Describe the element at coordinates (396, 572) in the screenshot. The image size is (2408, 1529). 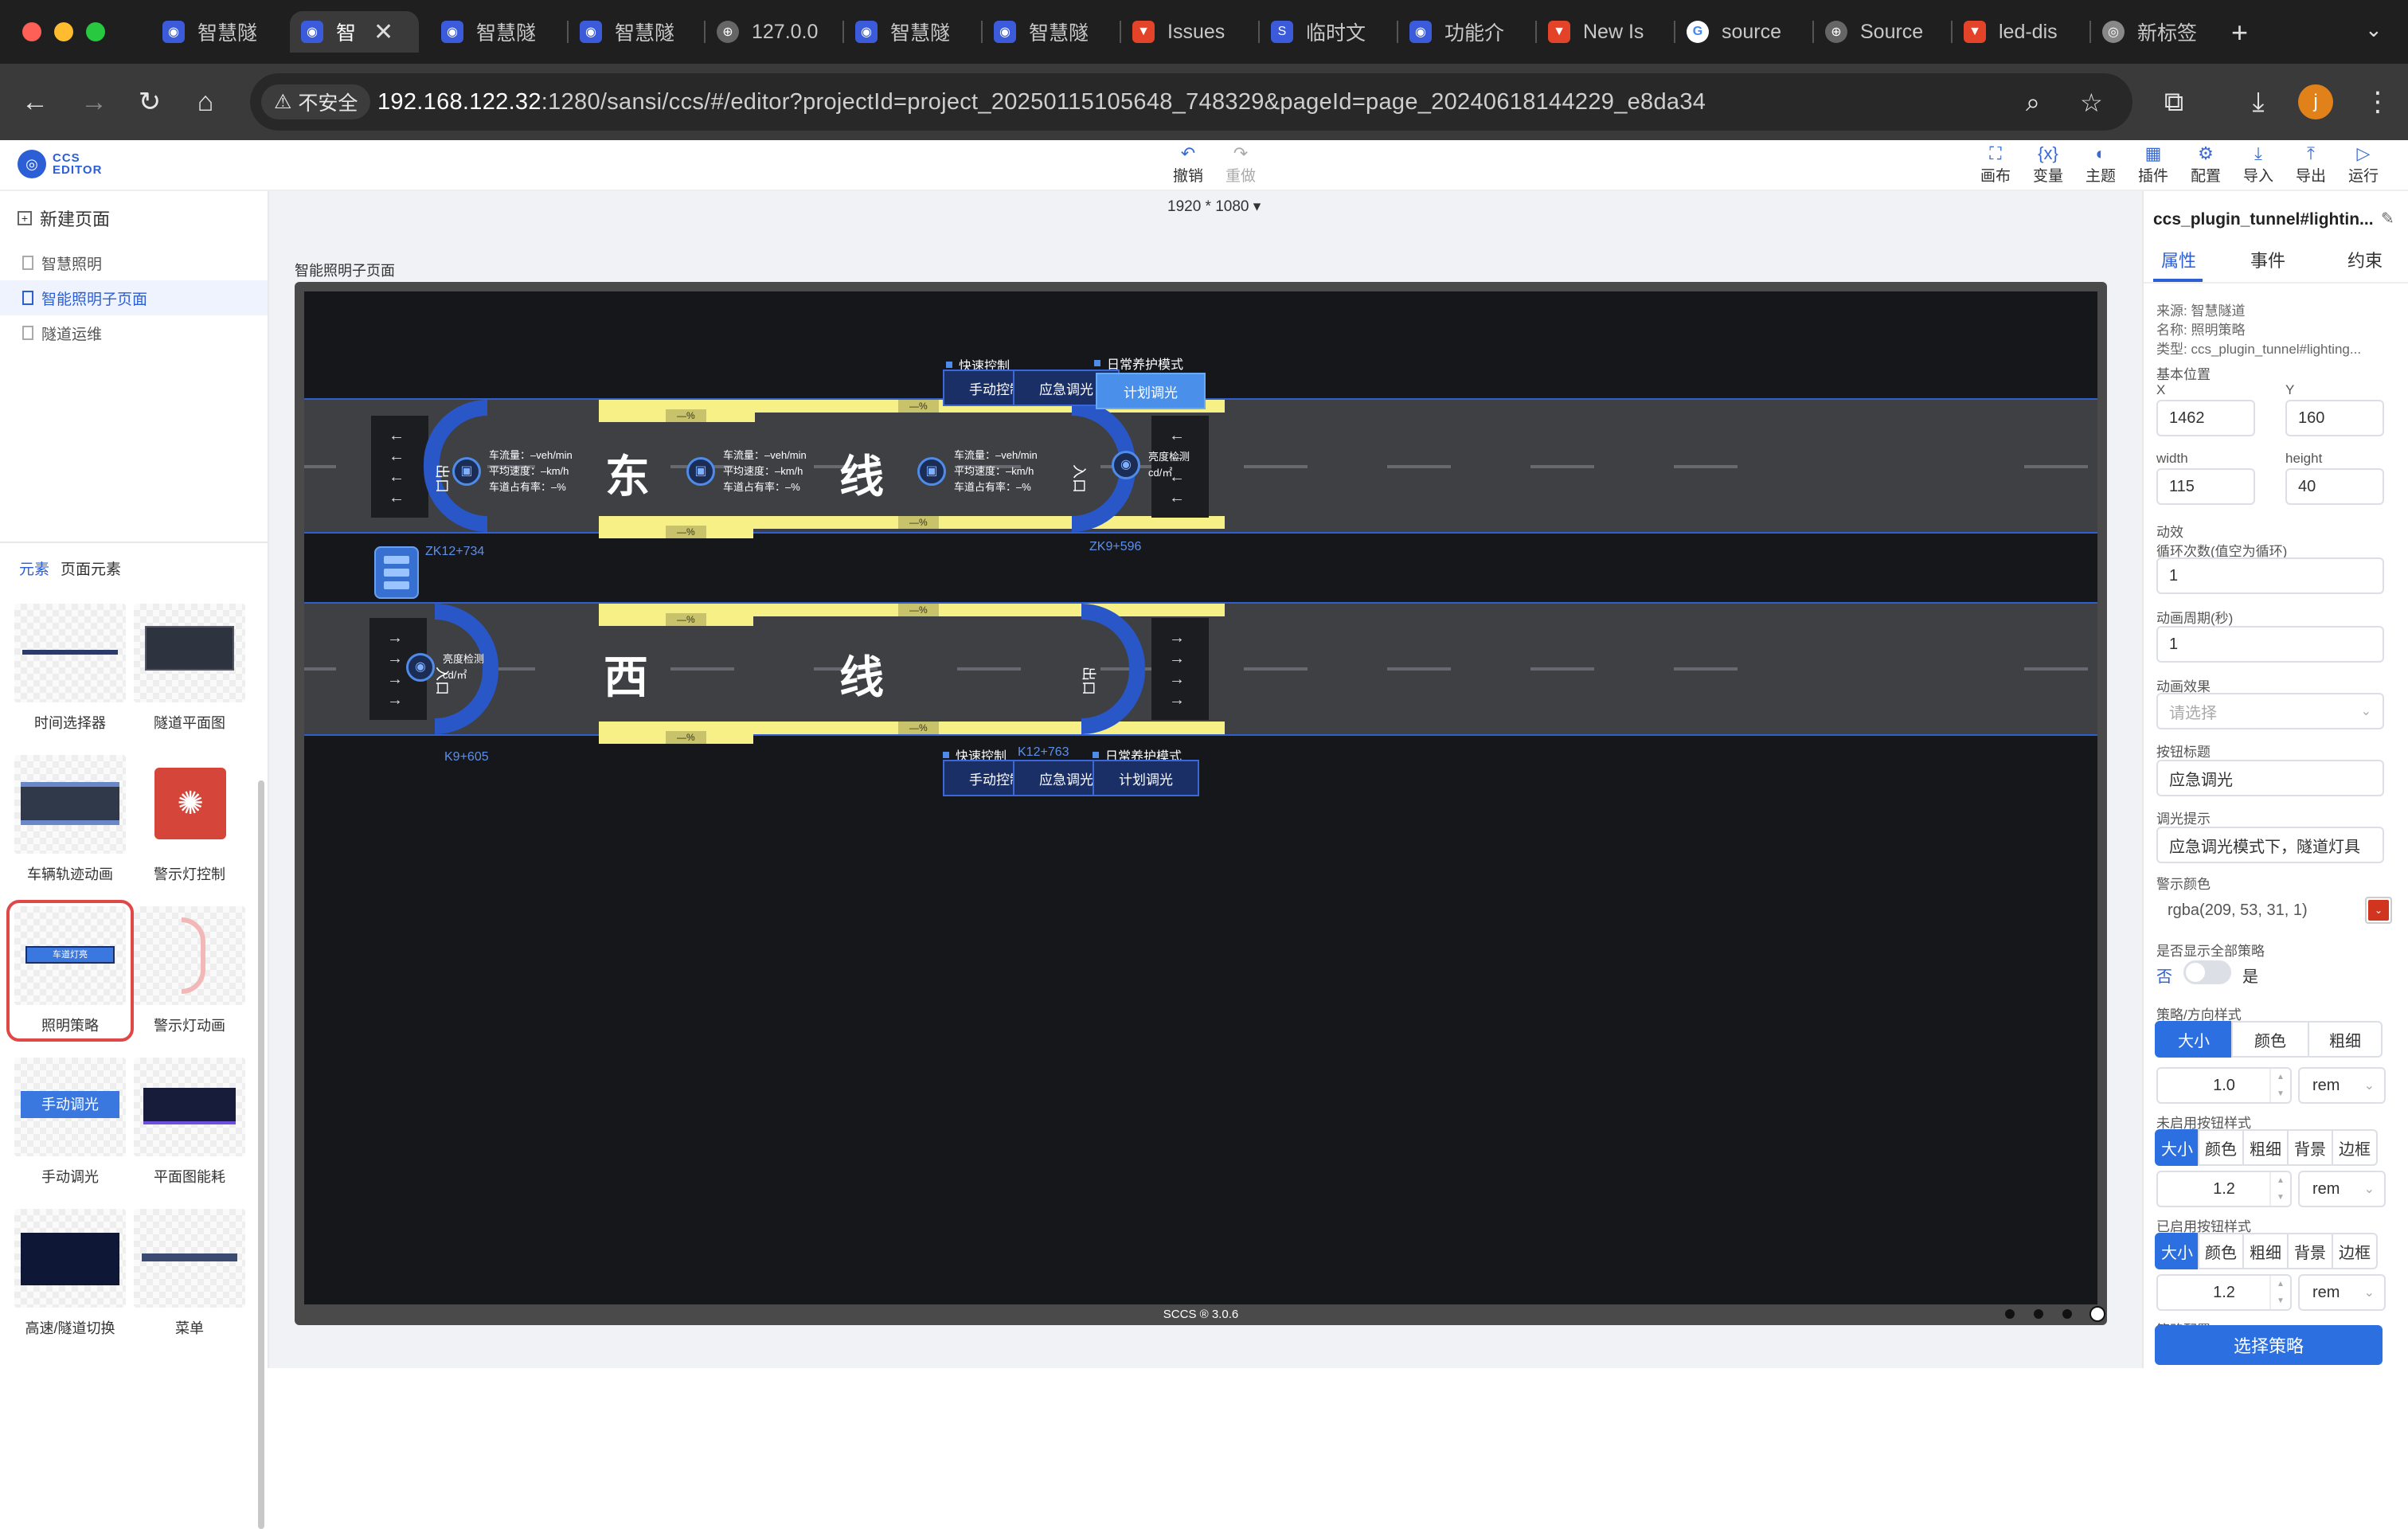
I see `server-icon` at that location.